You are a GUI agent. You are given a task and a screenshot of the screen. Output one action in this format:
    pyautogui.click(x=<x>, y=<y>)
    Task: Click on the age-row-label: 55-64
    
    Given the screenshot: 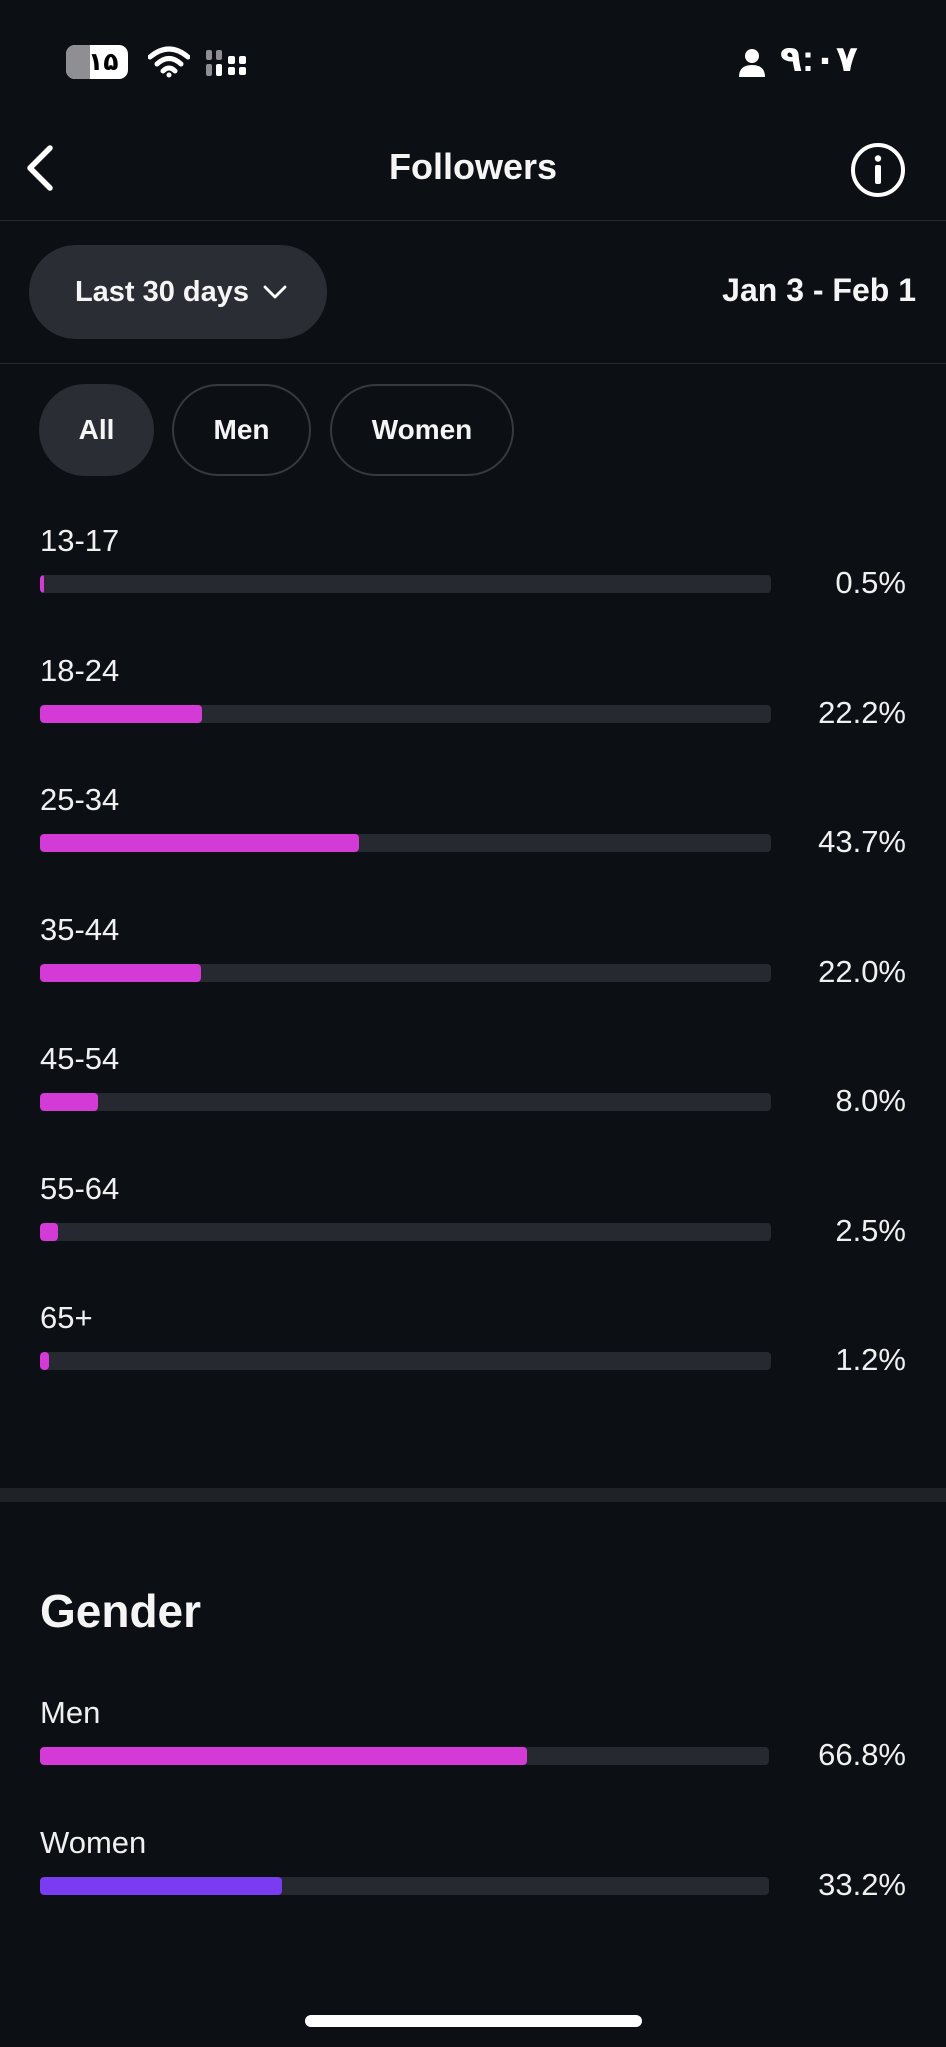 What is the action you would take?
    pyautogui.click(x=80, y=1188)
    